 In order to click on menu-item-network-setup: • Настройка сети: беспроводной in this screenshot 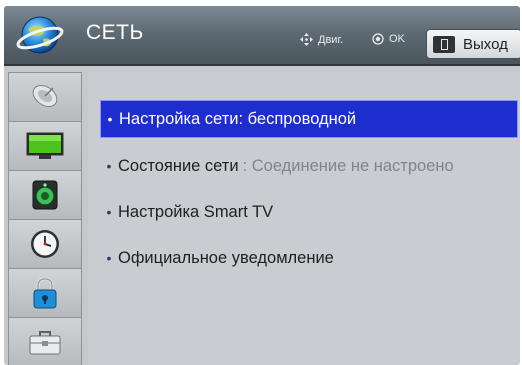, I will do `click(309, 119)`.